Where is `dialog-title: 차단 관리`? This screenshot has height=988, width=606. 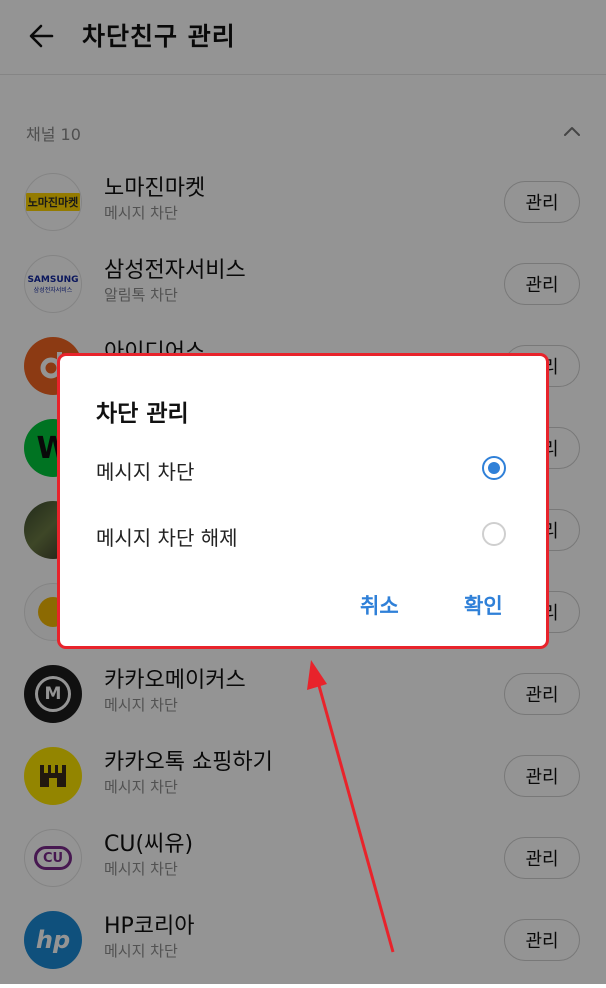
dialog-title: 차단 관리 is located at coordinates (142, 414).